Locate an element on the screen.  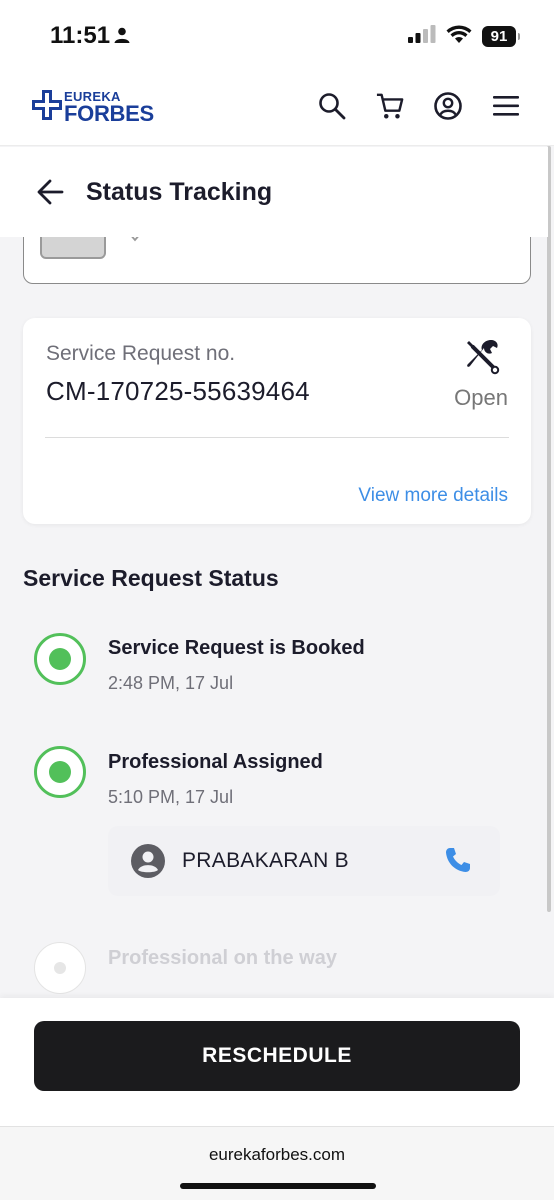
step-title: Professional on the way is located at coordinates (222, 958).